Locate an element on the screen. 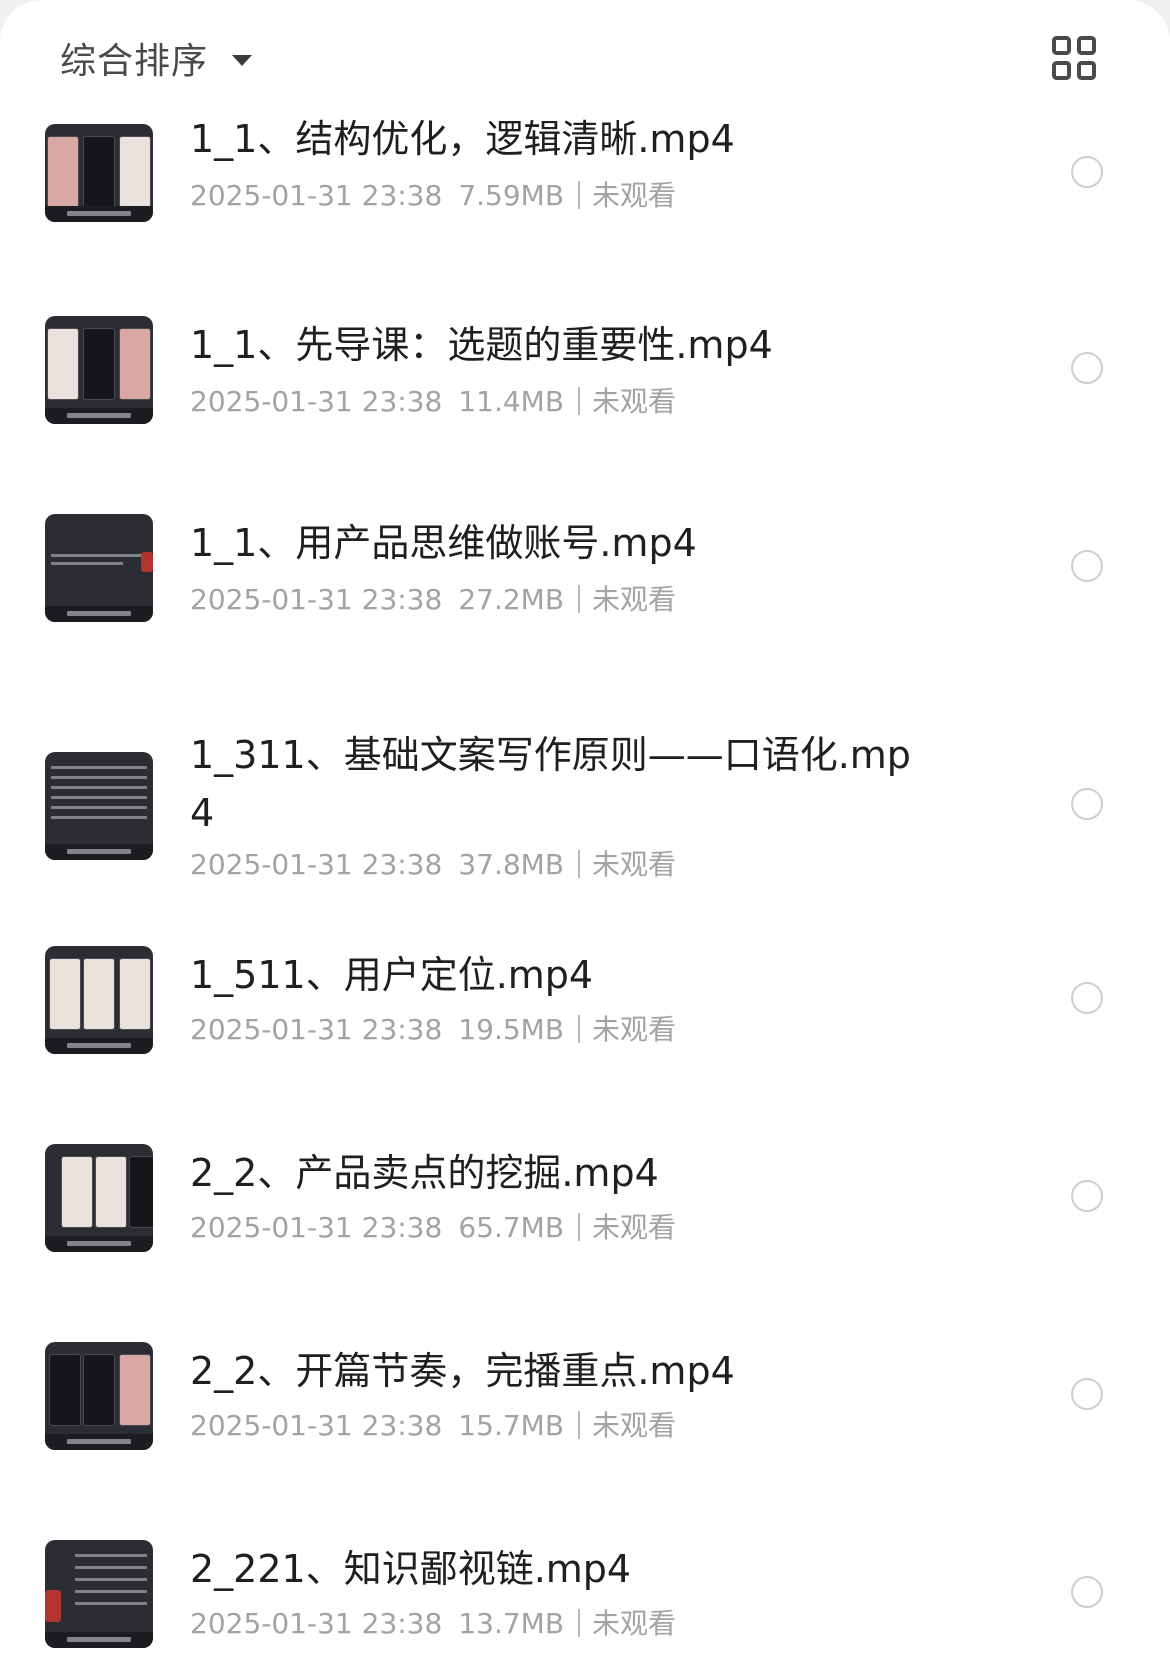 Image resolution: width=1170 pixels, height=1679 pixels. file-meta: 2025-01-31 23:38 15.7MB 未观看 is located at coordinates (433, 1424).